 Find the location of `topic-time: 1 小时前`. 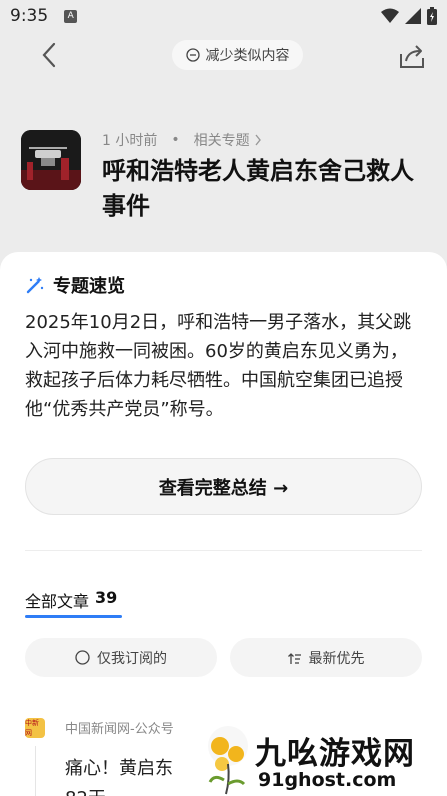

topic-time: 1 小时前 is located at coordinates (130, 141).